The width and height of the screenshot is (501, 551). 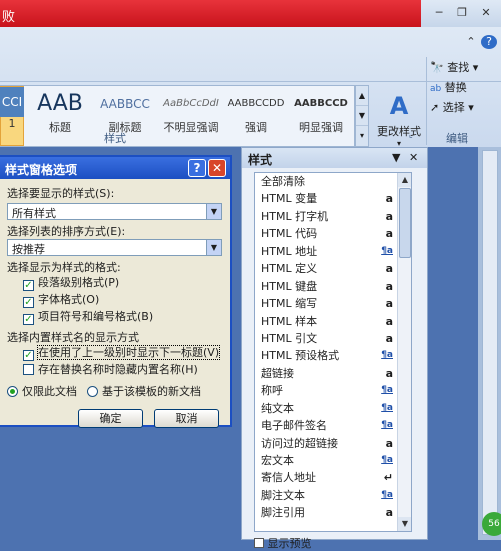 What do you see at coordinates (272, 391) in the screenshot?
I see `style-name: 称呼` at bounding box center [272, 391].